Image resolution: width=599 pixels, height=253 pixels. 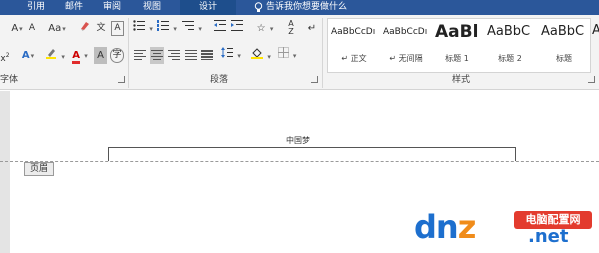 I want to click on distributed-button, so click(x=207, y=55).